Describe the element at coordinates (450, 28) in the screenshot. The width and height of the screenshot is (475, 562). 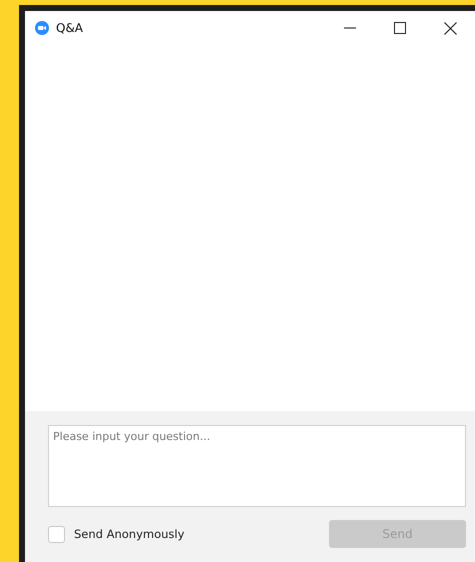
I see `close-icon` at that location.